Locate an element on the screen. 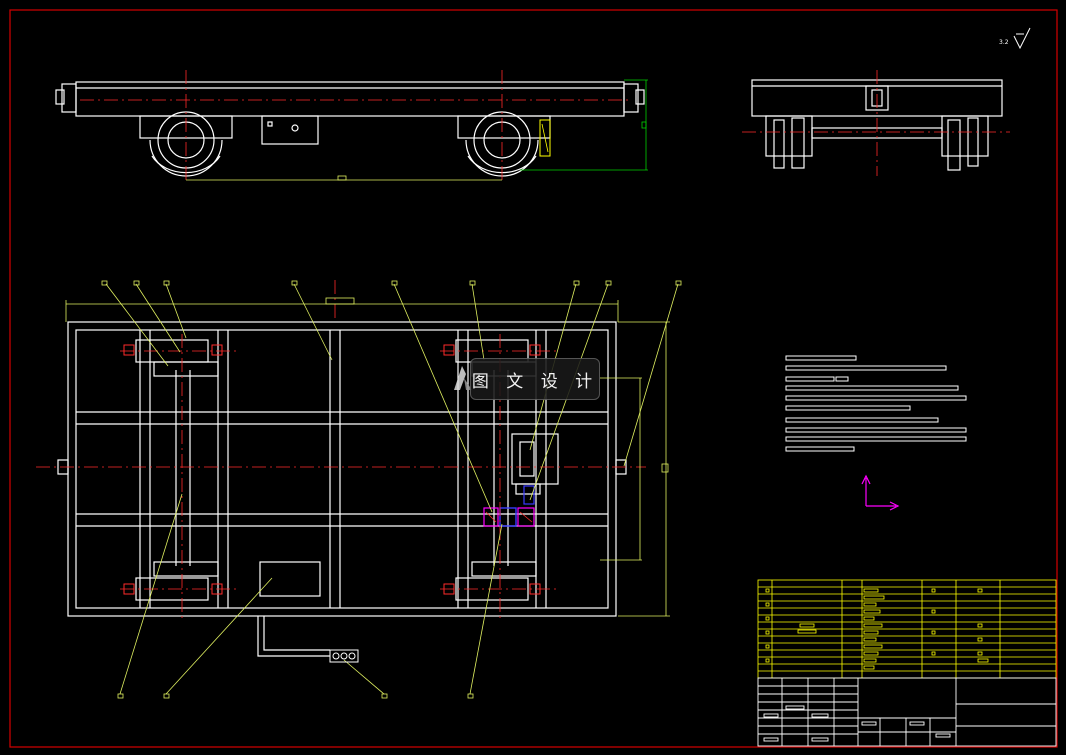 Image resolution: width=1066 pixels, height=755 pixels. watermark-banner: 图 文 设 计 is located at coordinates (535, 379).